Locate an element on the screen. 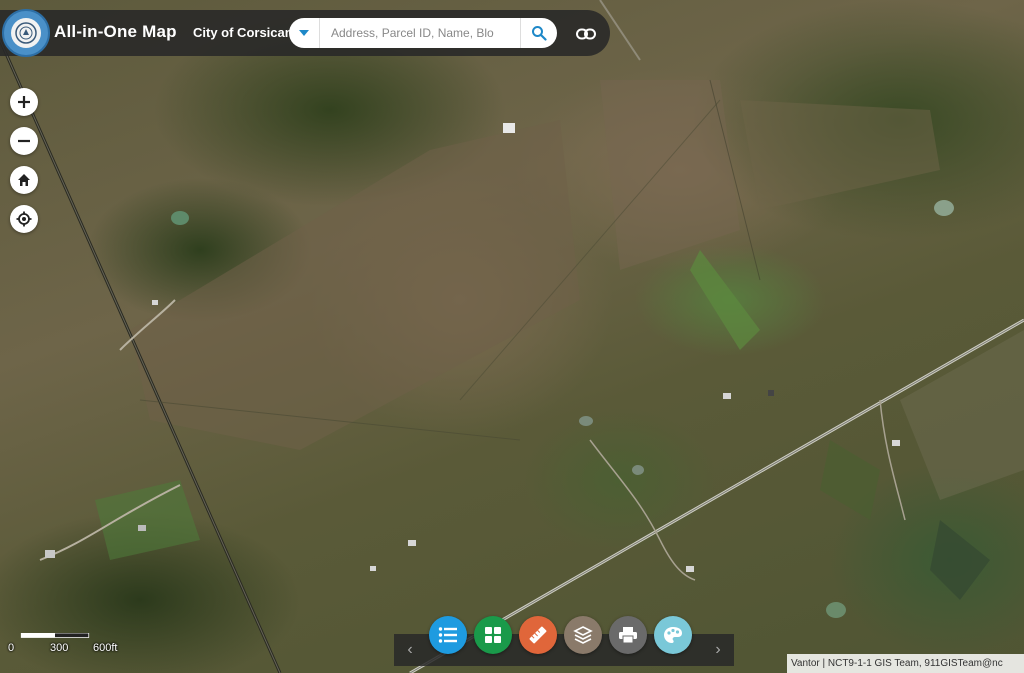 The height and width of the screenshot is (673, 1024). basemap-gallery-tool is located at coordinates (493, 635).